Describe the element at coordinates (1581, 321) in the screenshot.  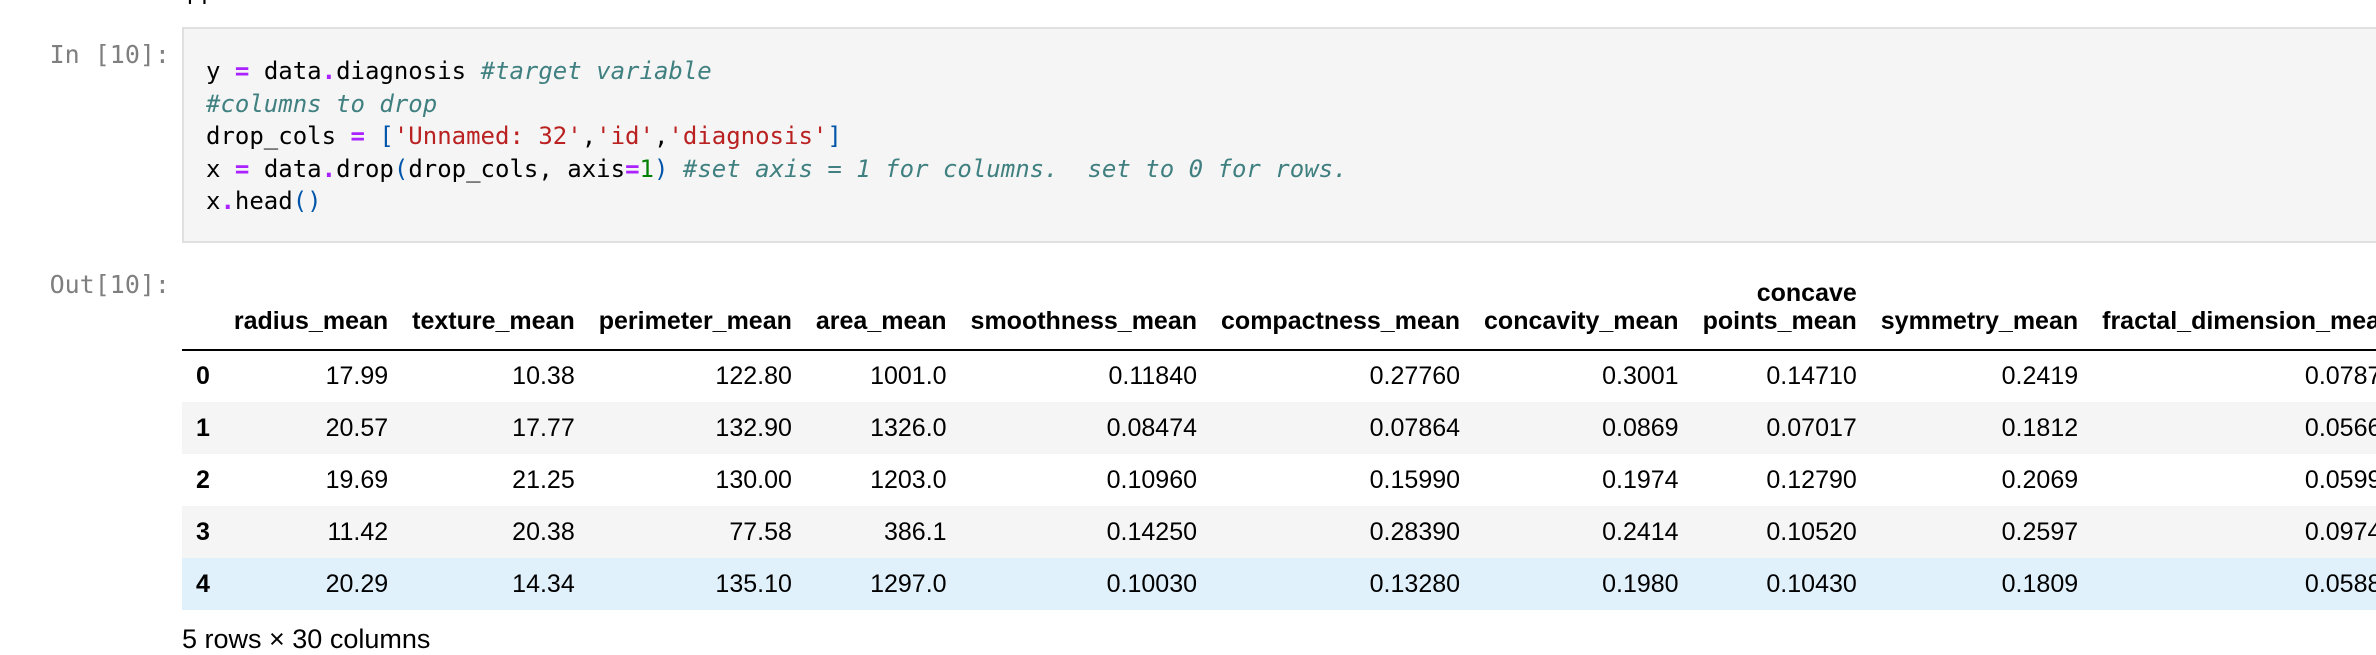
I see `column-header: concavity_mean` at that location.